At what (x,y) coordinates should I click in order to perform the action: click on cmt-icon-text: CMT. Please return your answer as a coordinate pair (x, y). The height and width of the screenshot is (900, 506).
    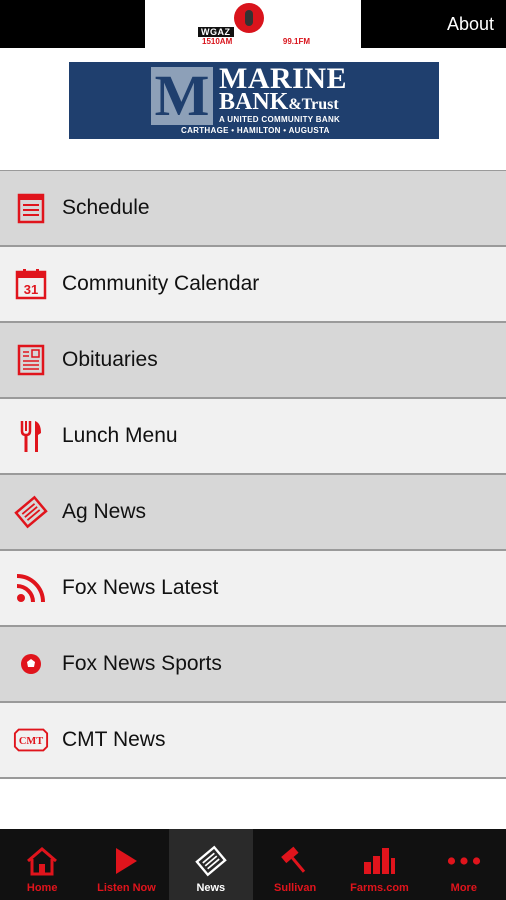
    Looking at the image, I should click on (31, 741).